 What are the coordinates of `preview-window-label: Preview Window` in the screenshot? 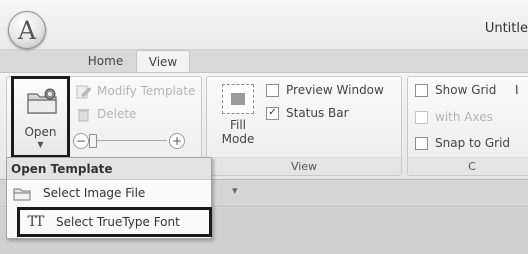 It's located at (335, 90).